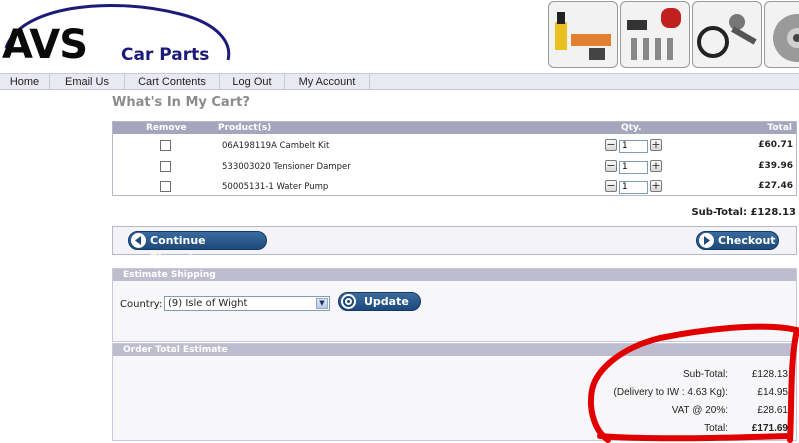  What do you see at coordinates (454, 350) in the screenshot?
I see `order-total-title: Order Total Estimate` at bounding box center [454, 350].